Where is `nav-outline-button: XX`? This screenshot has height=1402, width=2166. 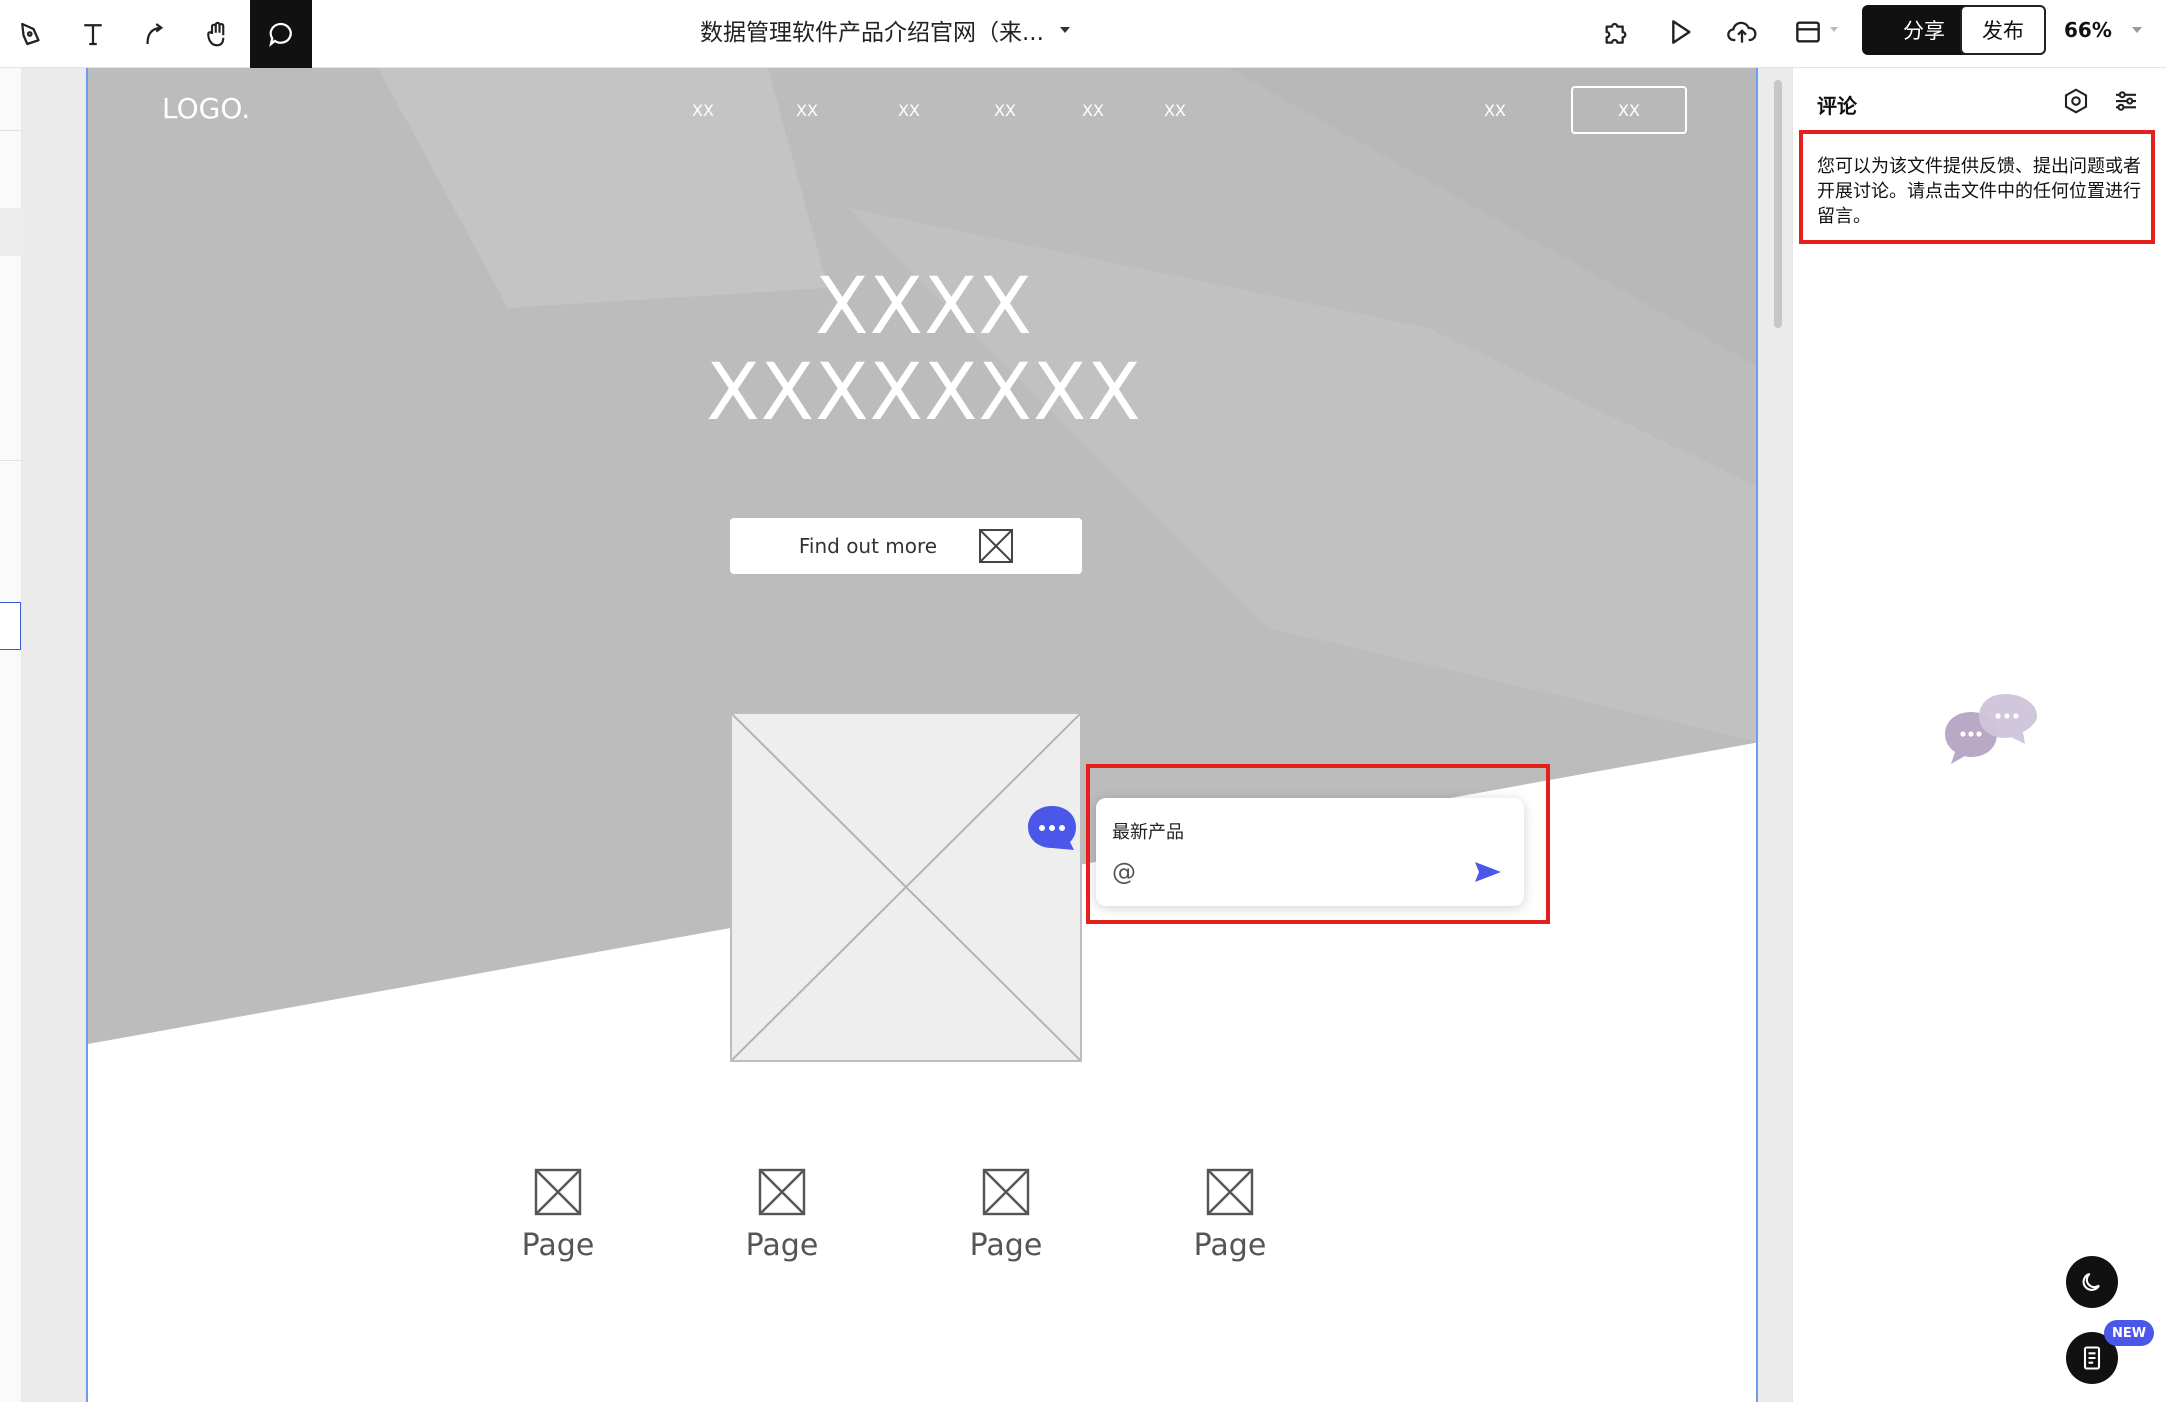 nav-outline-button: XX is located at coordinates (1629, 110).